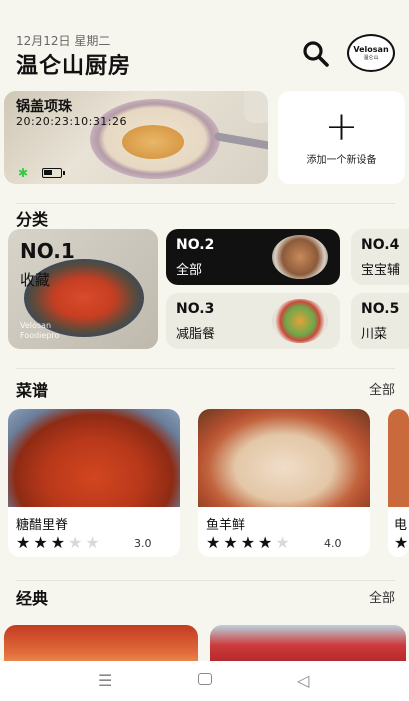  I want to click on recipe-card: 鱼羊鲜 ★★★★★ 4.0, so click(284, 483).